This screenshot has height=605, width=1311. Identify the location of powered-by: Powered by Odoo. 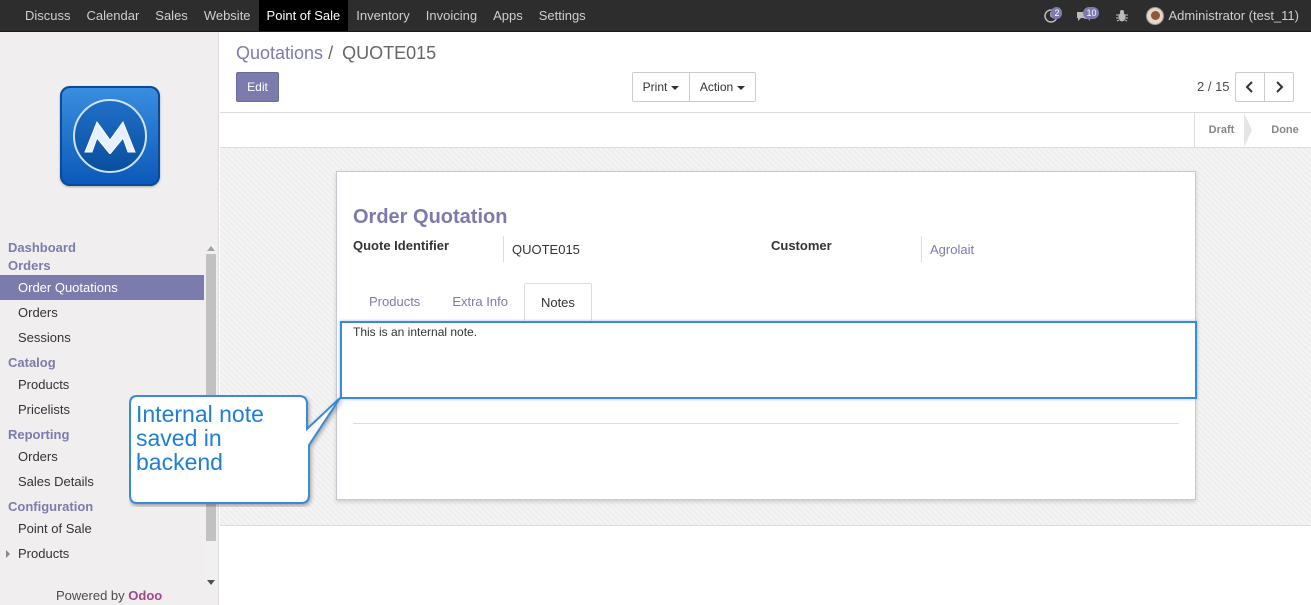
(109, 595).